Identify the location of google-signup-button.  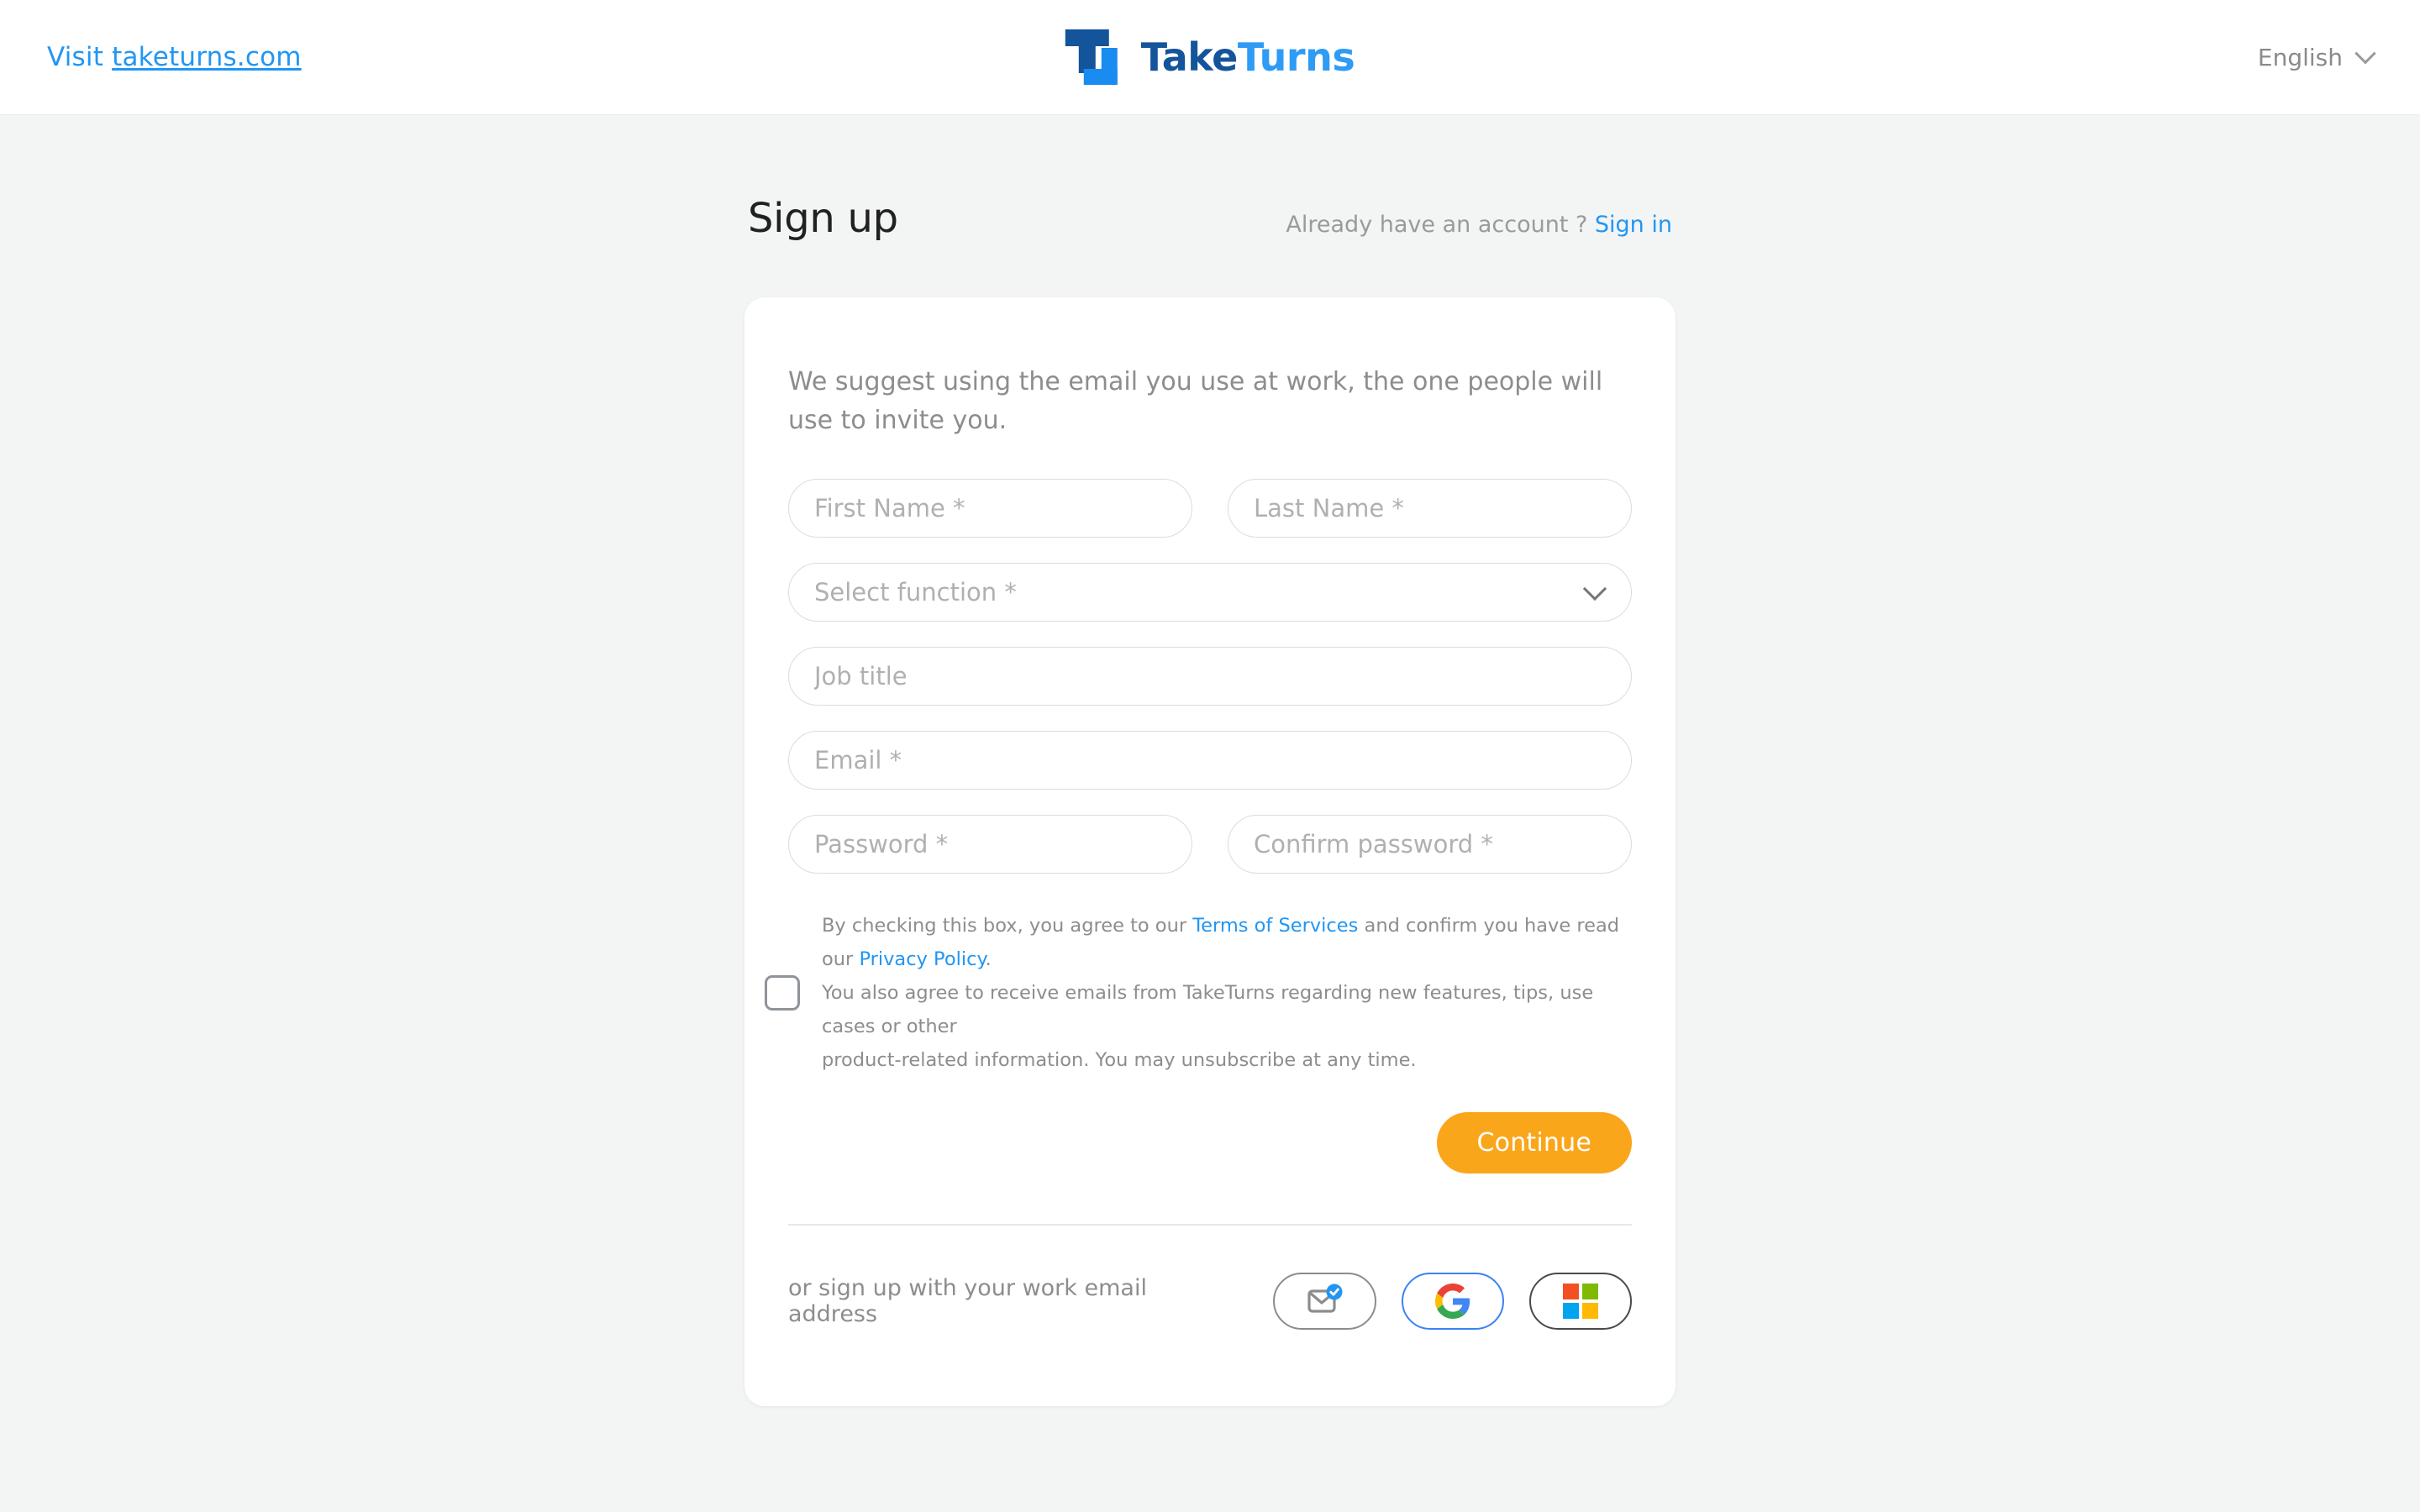
(1452, 1301).